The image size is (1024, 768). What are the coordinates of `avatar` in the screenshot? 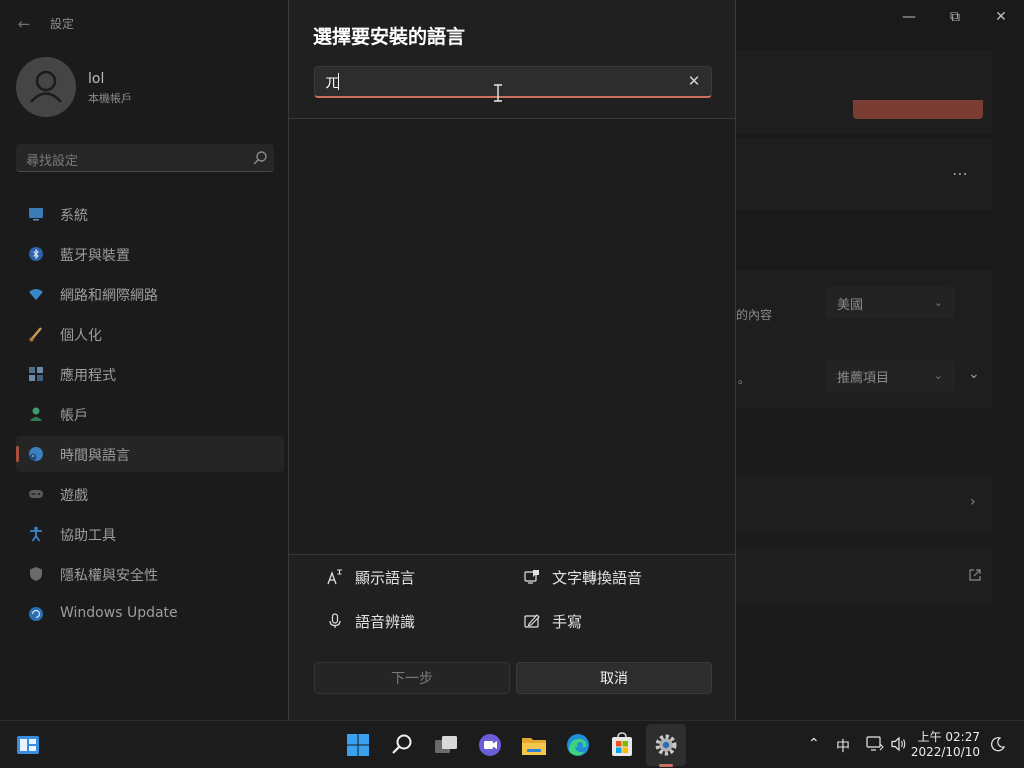 It's located at (46, 87).